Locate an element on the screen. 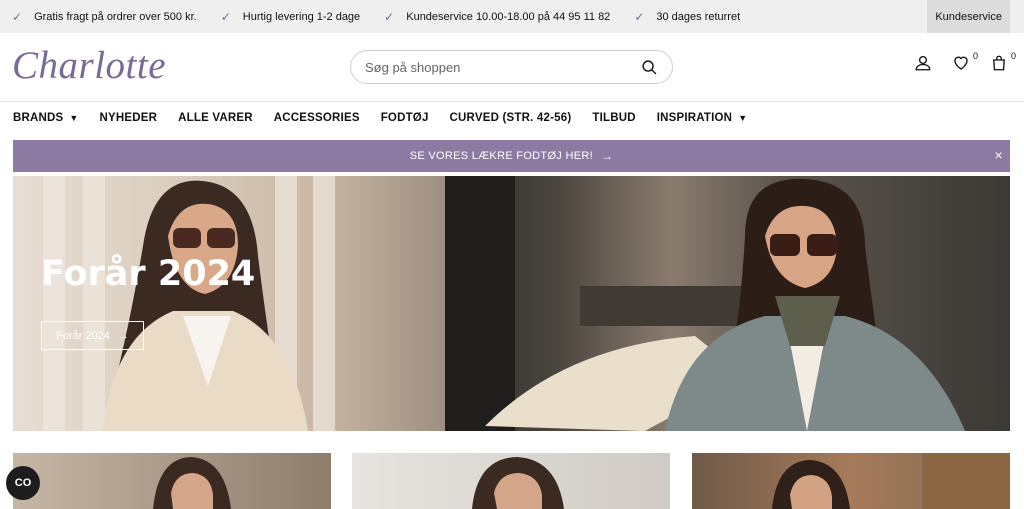 The image size is (1024, 509). nav-item-alle-varer: ALLE VARER is located at coordinates (215, 118).